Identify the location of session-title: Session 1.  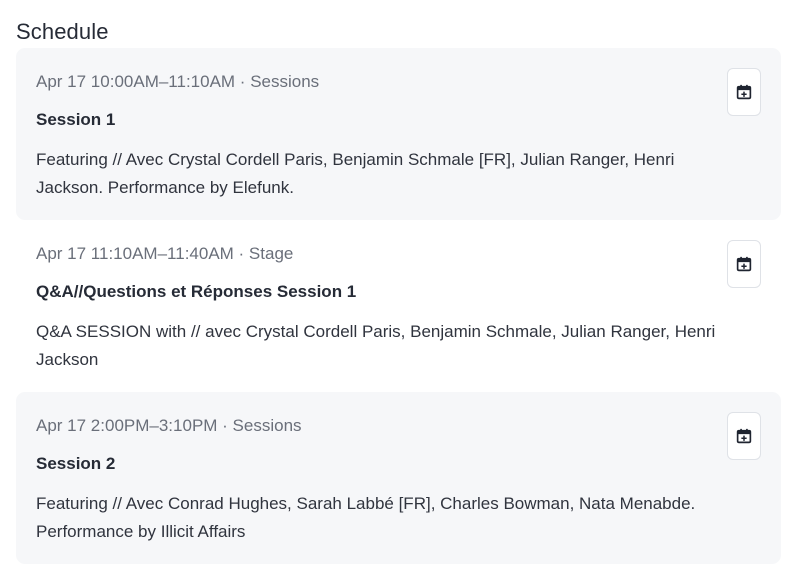
(398, 120).